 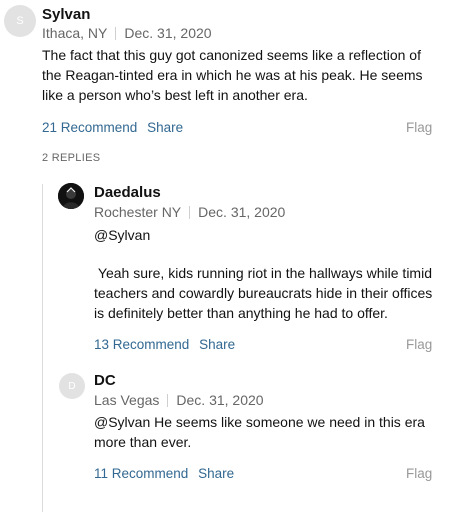 What do you see at coordinates (20, 21) in the screenshot?
I see `avatar: S` at bounding box center [20, 21].